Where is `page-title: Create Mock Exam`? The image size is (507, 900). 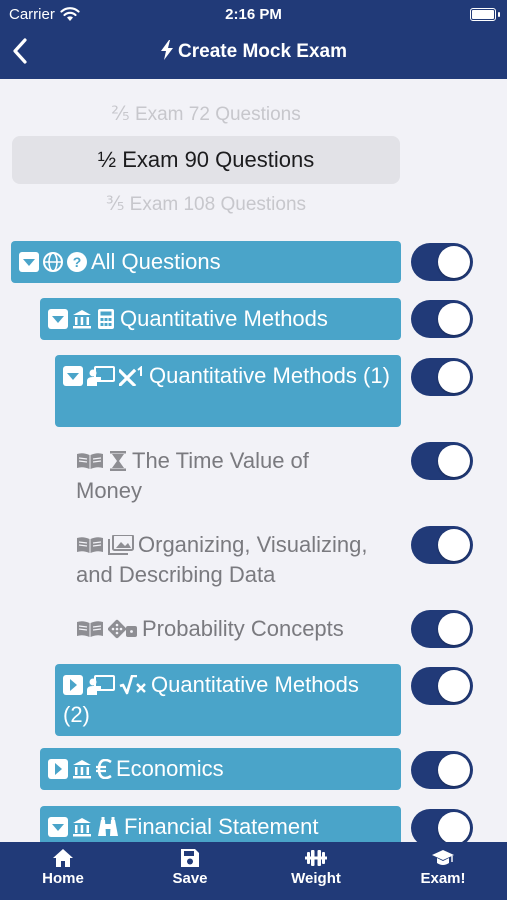
page-title: Create Mock Exam is located at coordinates (253, 51).